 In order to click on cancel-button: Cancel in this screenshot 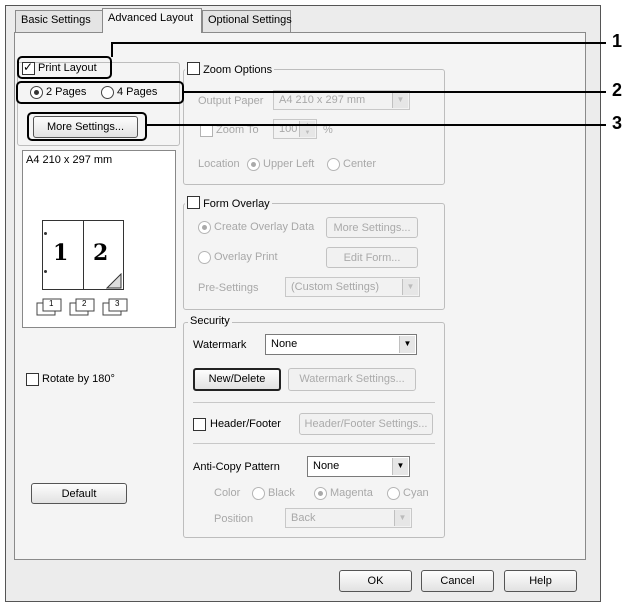, I will do `click(457, 581)`.